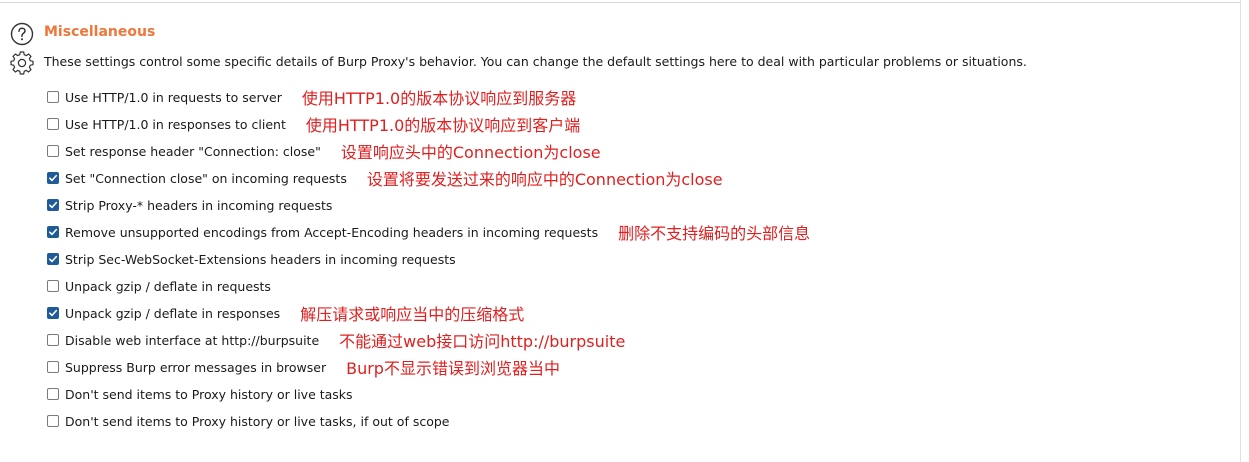 The image size is (1249, 462). I want to click on top-divider, so click(620, 2).